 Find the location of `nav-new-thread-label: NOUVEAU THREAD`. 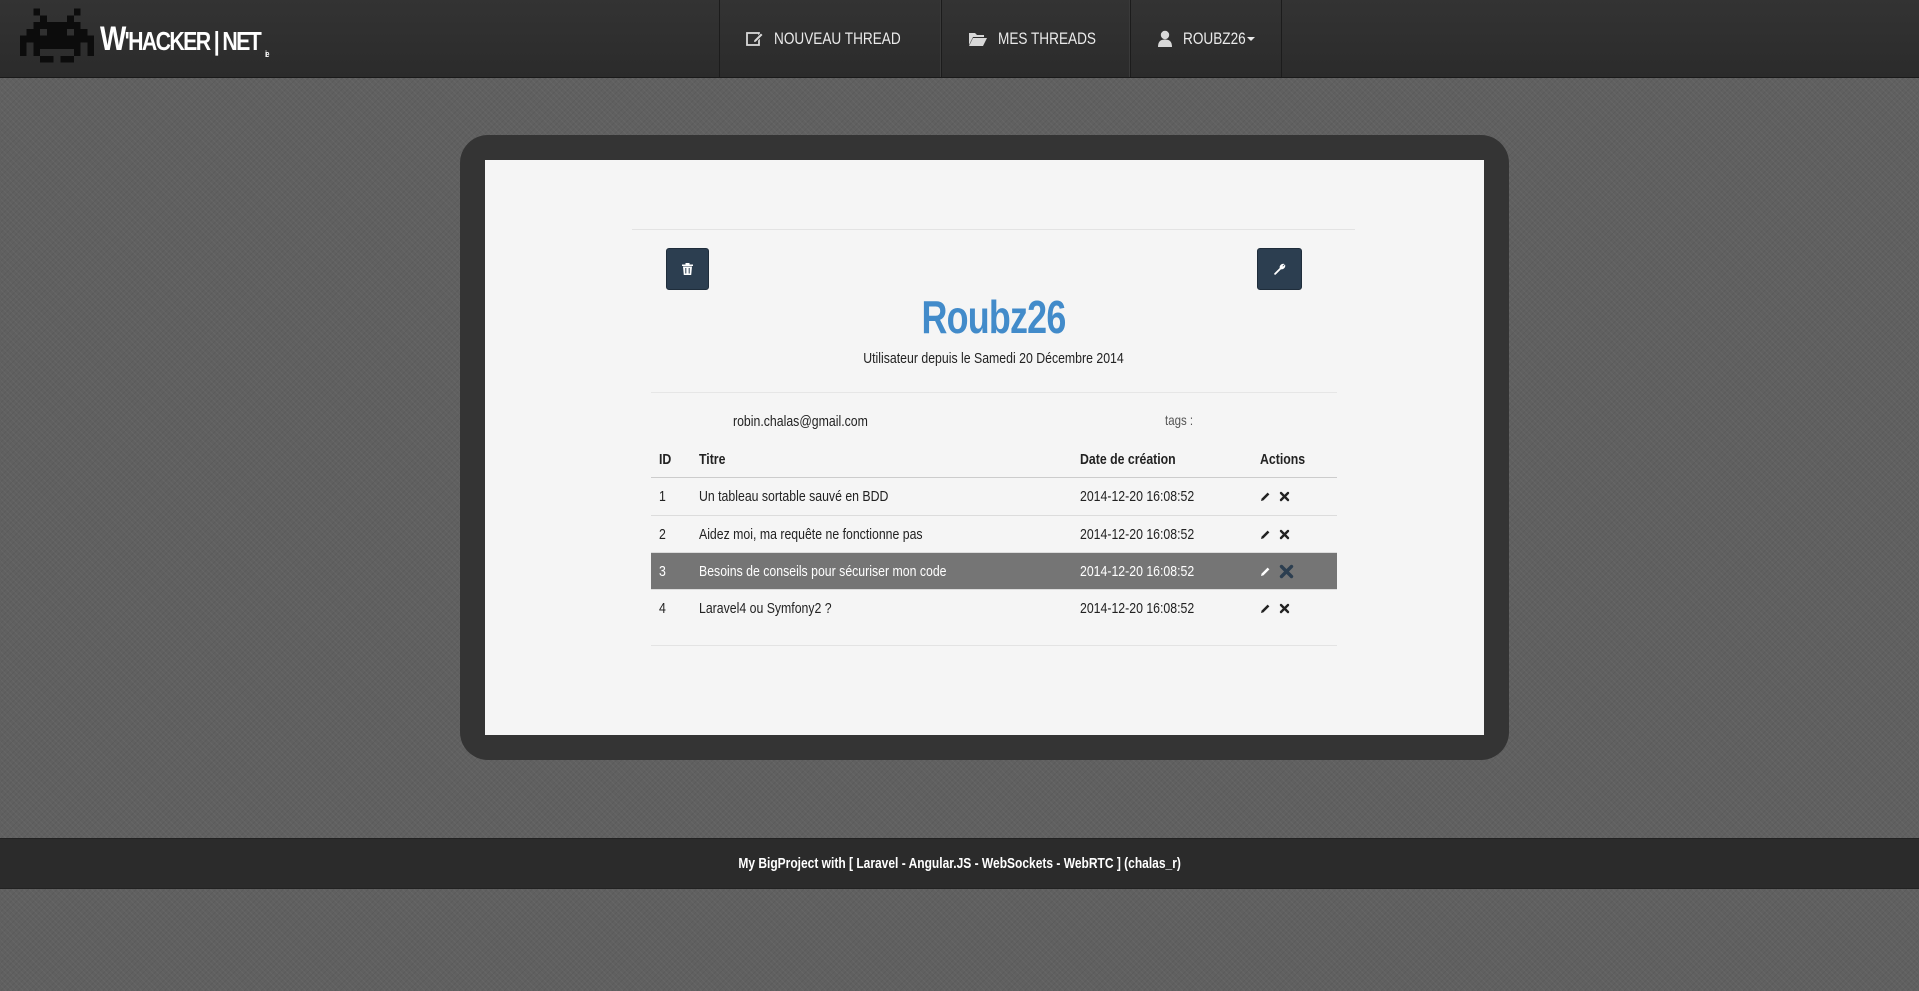

nav-new-thread-label: NOUVEAU THREAD is located at coordinates (837, 38).